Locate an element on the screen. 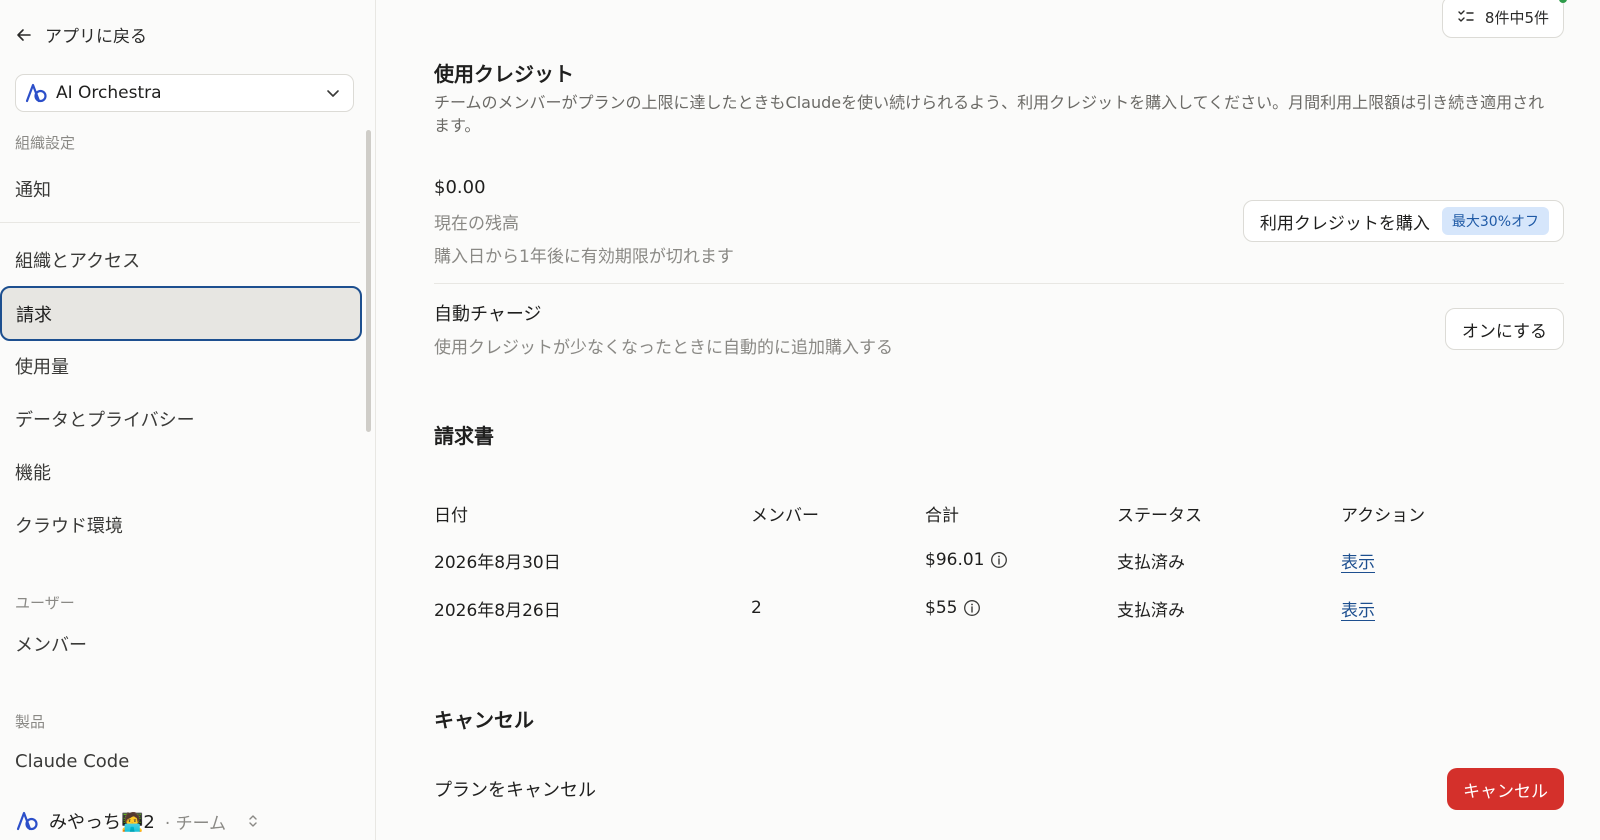 Image resolution: width=1600 pixels, height=840 pixels. sidebar-item-data-privacy: データとプライバシー is located at coordinates (105, 419).